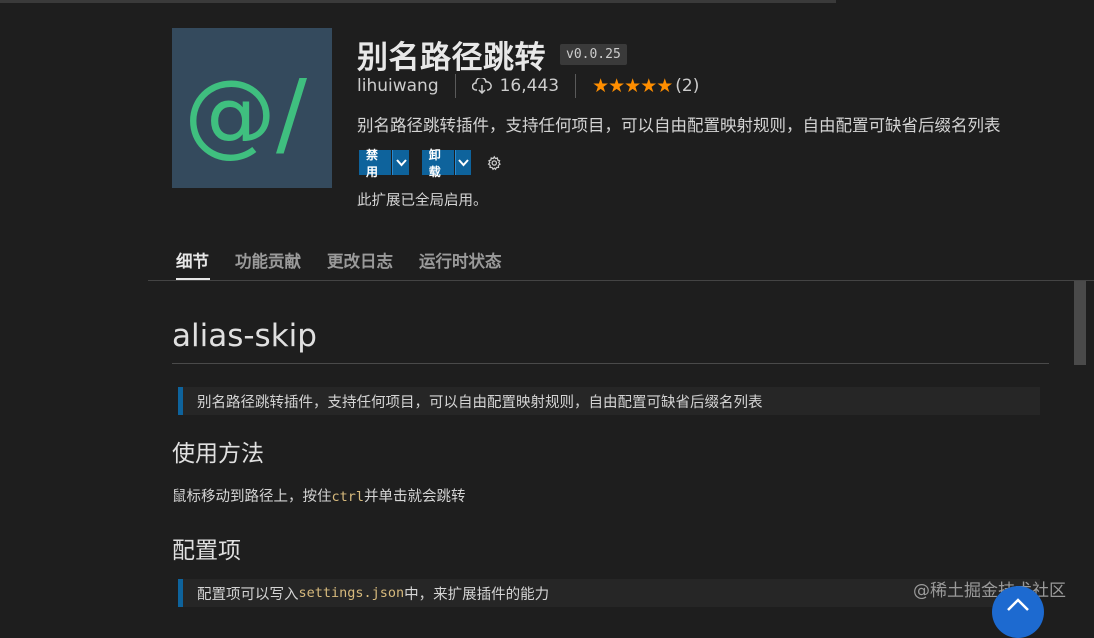  I want to click on blockquote-description: 别名路径跳转插件，支持任何项目，可以自由配置映射规则，自由配置可缺省后缀名列表, so click(609, 401).